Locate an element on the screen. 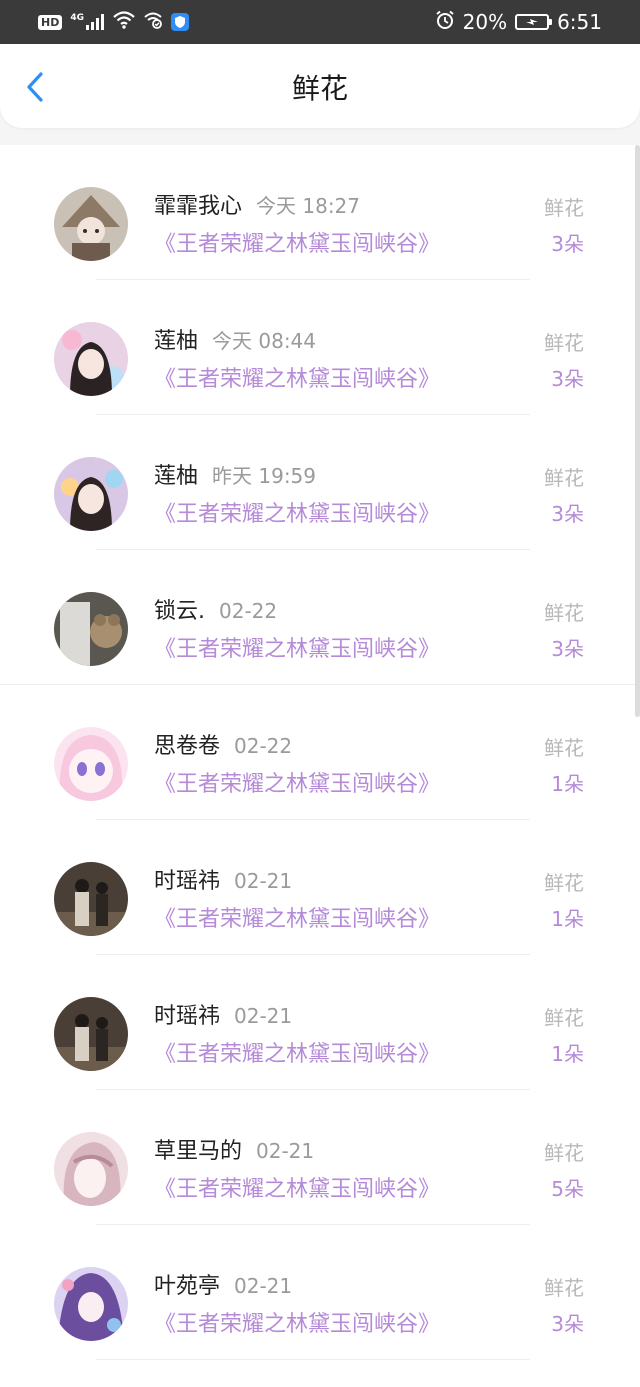 The height and width of the screenshot is (1387, 640). send-time: 今天 18:27 is located at coordinates (308, 206).